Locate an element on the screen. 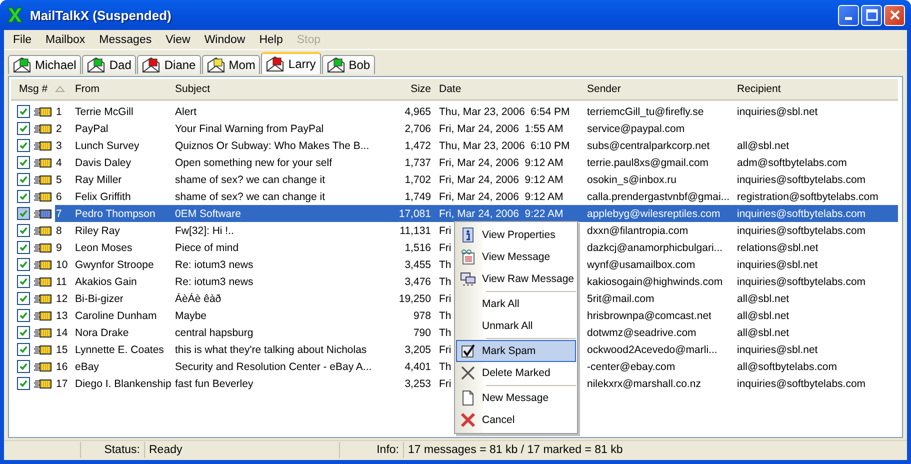 Image resolution: width=911 pixels, height=464 pixels. delete-icon is located at coordinates (468, 373).